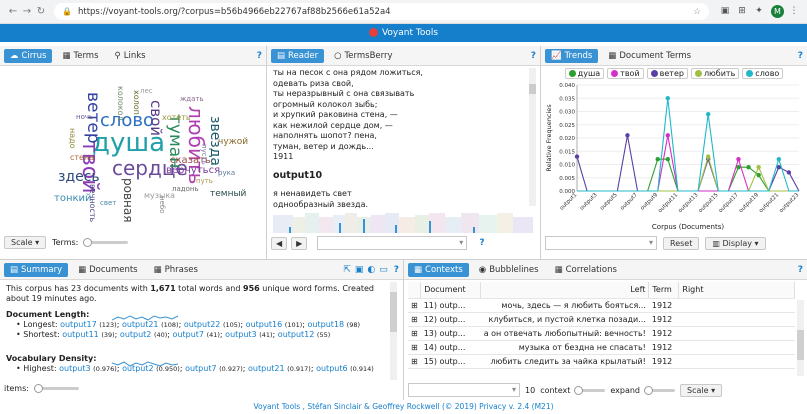 This screenshot has width=807, height=414. Describe the element at coordinates (108, 203) in the screenshot. I see `cloud-word: свет` at that location.